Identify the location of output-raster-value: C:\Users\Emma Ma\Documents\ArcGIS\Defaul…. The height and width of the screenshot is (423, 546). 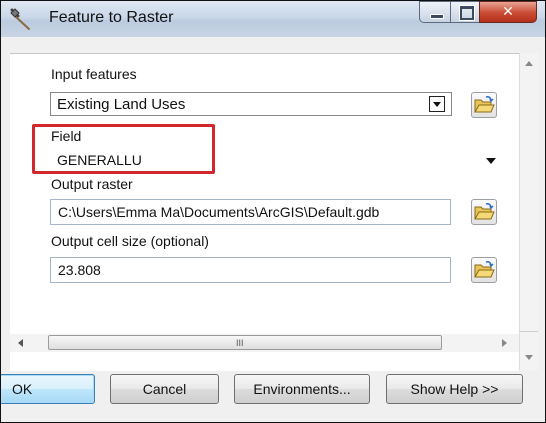
(219, 212).